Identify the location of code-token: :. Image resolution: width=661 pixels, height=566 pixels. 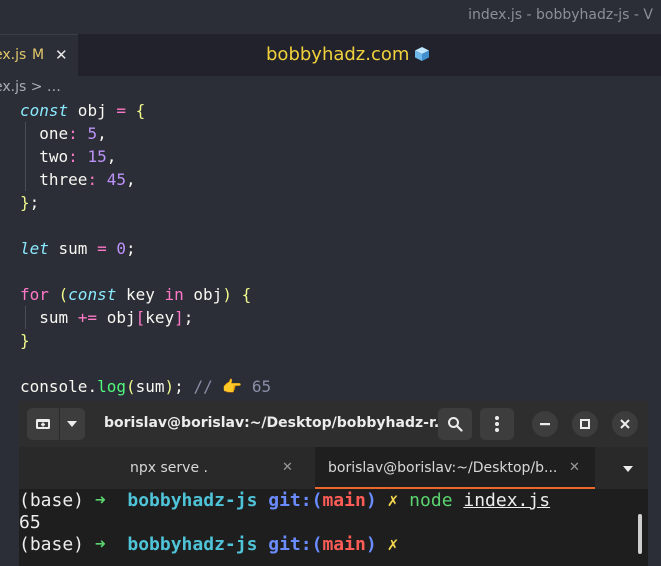
(92, 179).